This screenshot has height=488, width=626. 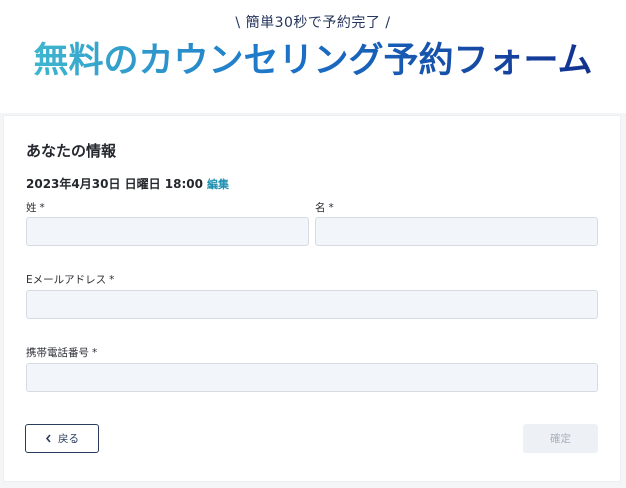 I want to click on last-name-label-text: 姓, so click(x=31, y=208).